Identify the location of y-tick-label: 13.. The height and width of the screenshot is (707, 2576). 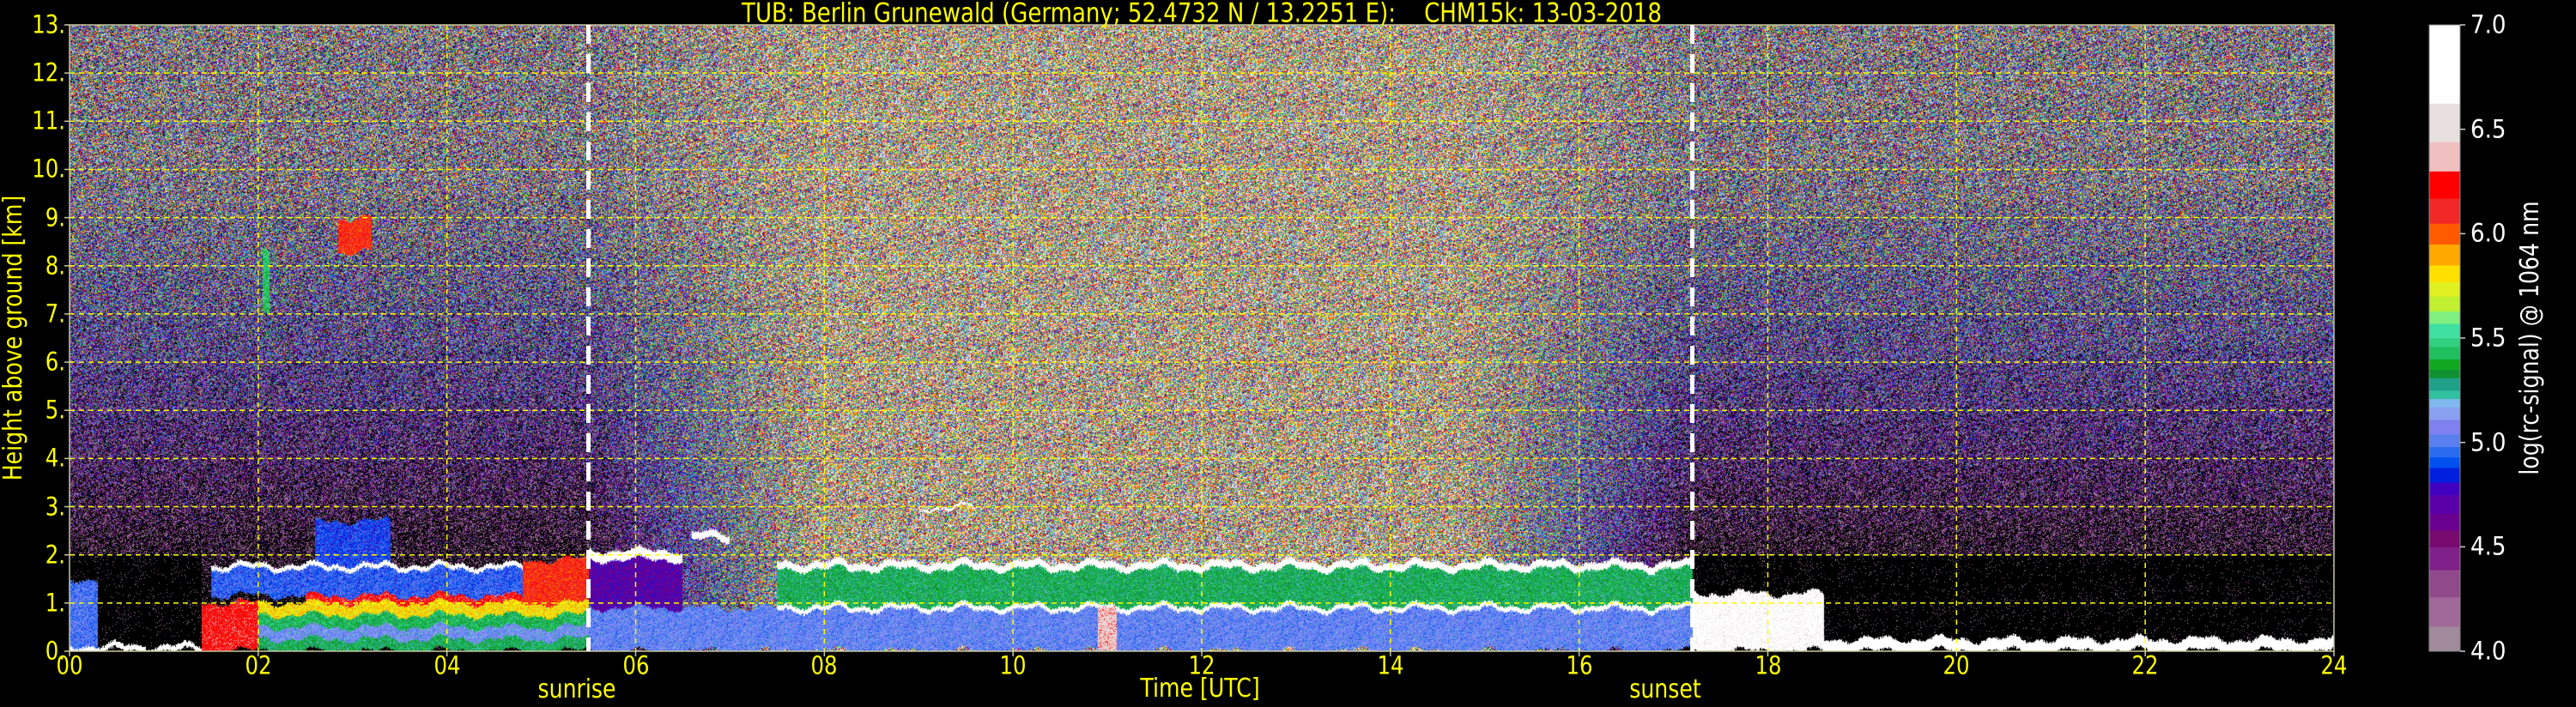
(48, 24).